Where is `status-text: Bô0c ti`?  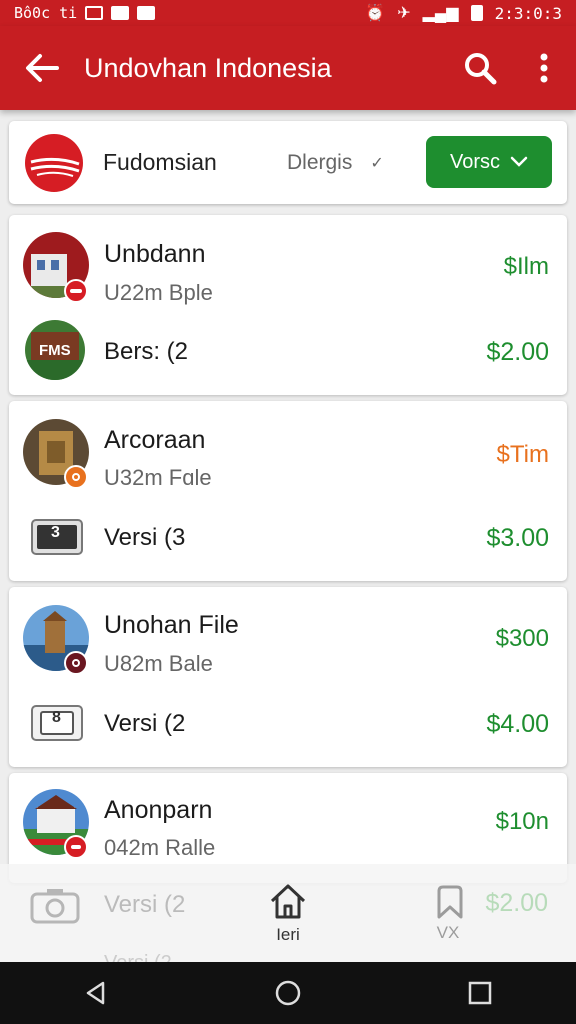 status-text: Bô0c ti is located at coordinates (46, 13).